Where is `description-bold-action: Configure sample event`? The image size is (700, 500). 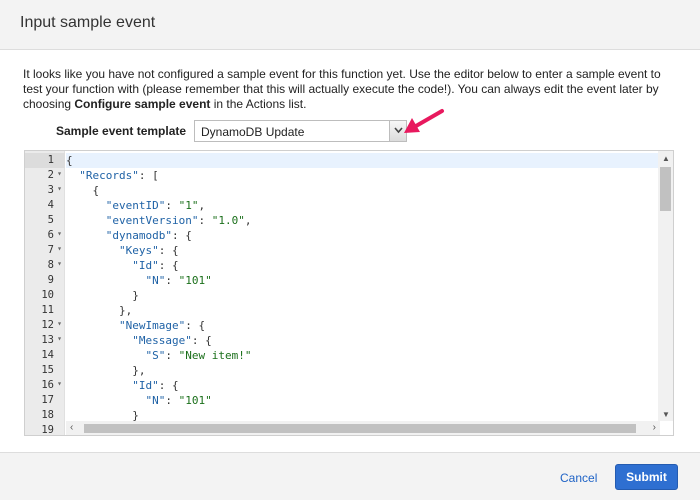
description-bold-action: Configure sample event is located at coordinates (142, 104).